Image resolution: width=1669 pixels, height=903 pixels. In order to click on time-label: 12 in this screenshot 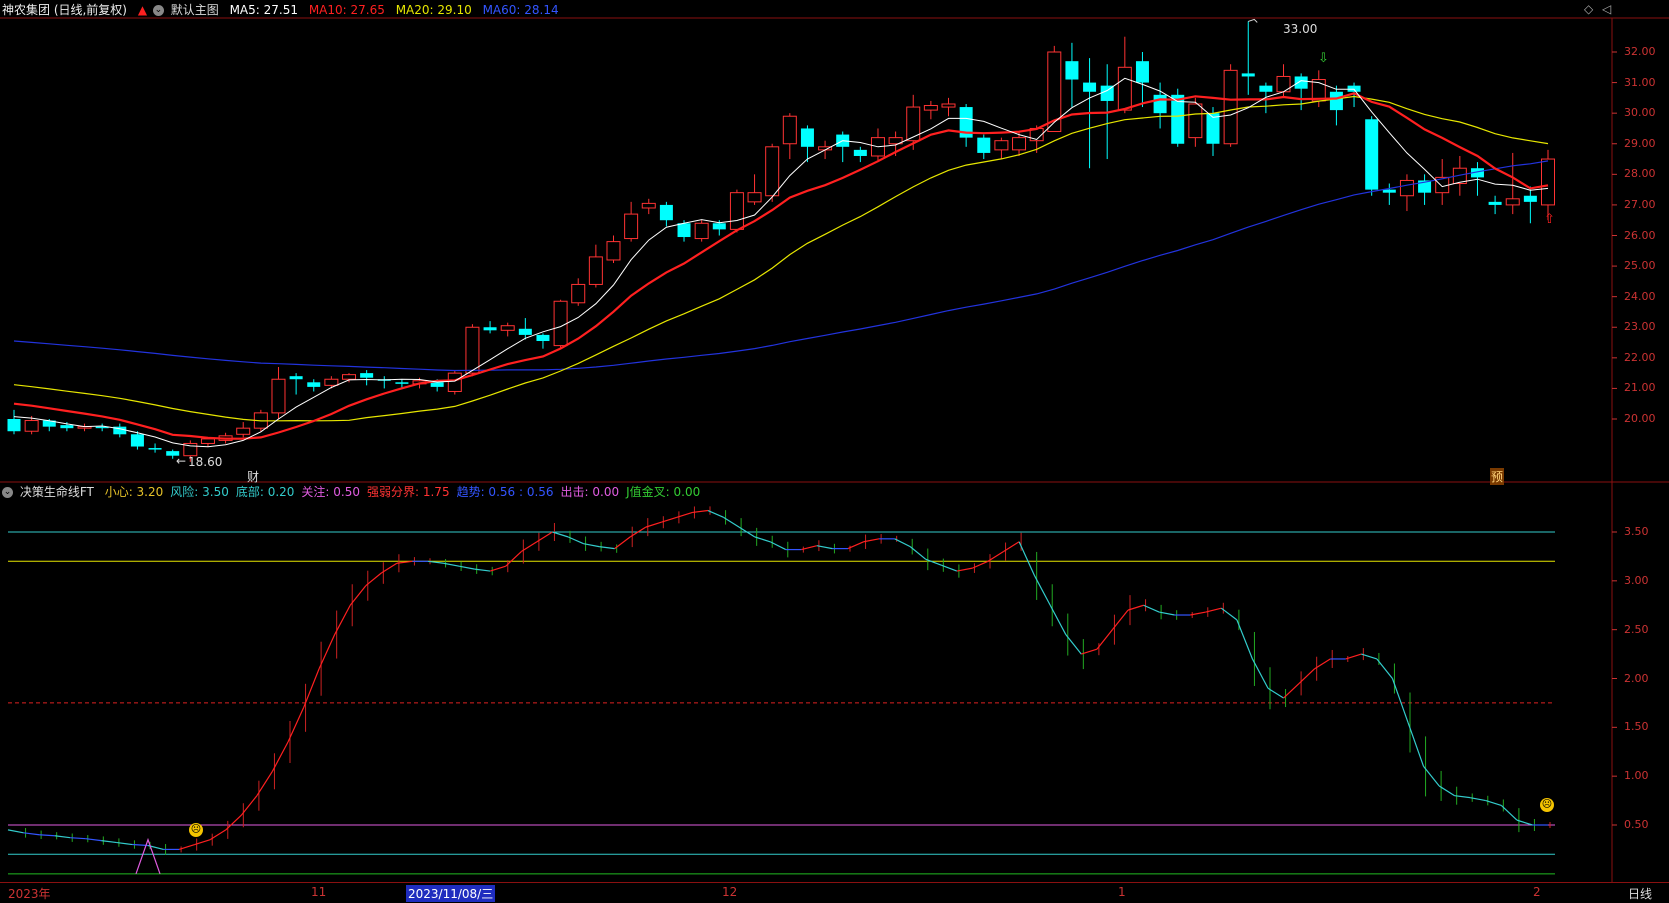, I will do `click(730, 892)`.